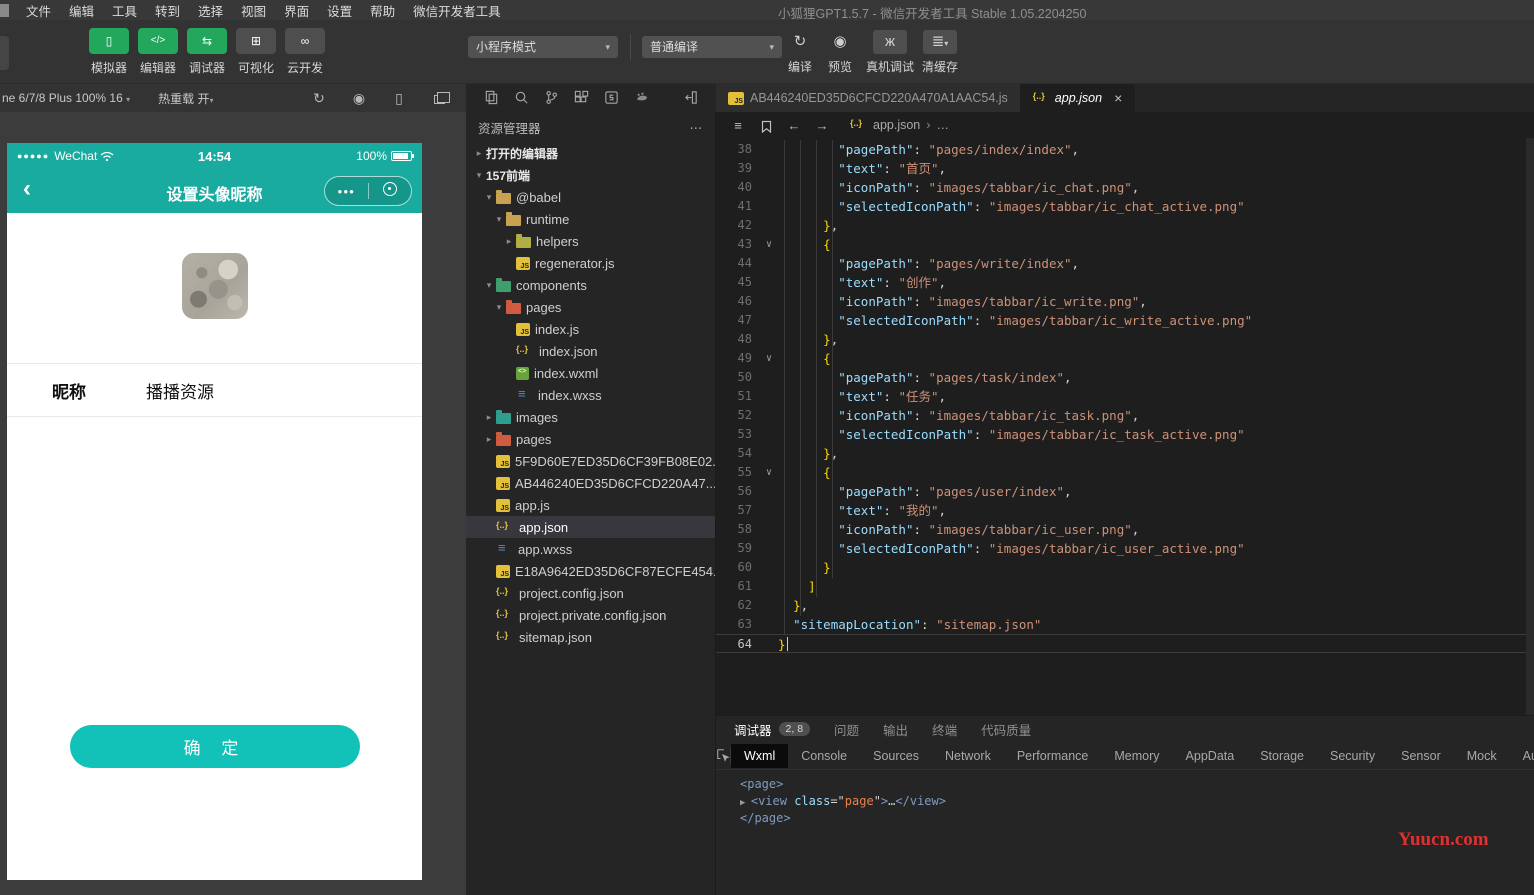 The height and width of the screenshot is (895, 1534). I want to click on tree-row: project.private.config.json, so click(590, 615).